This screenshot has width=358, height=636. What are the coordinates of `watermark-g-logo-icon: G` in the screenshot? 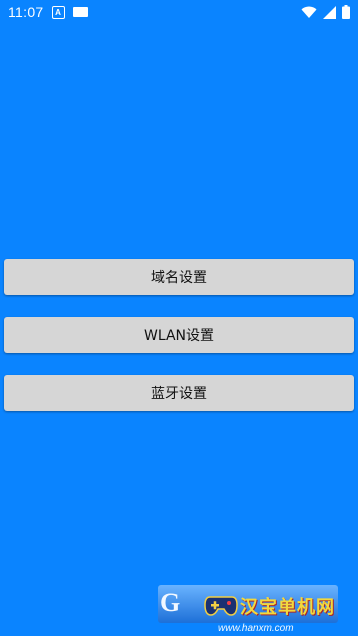 It's located at (170, 602).